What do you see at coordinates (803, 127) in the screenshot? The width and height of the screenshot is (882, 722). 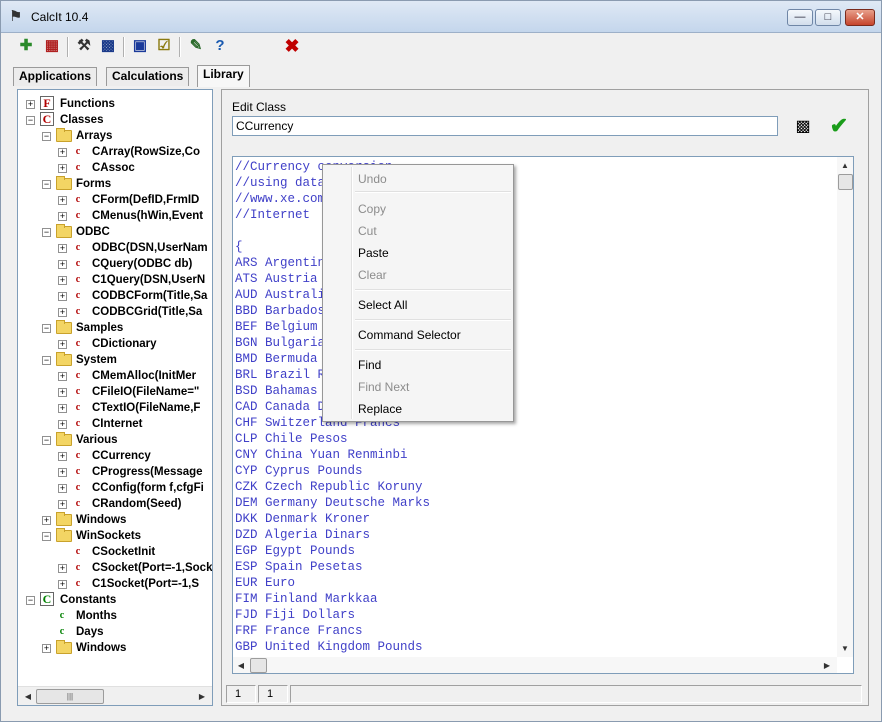 I see `calculator-button-icon: ▩` at bounding box center [803, 127].